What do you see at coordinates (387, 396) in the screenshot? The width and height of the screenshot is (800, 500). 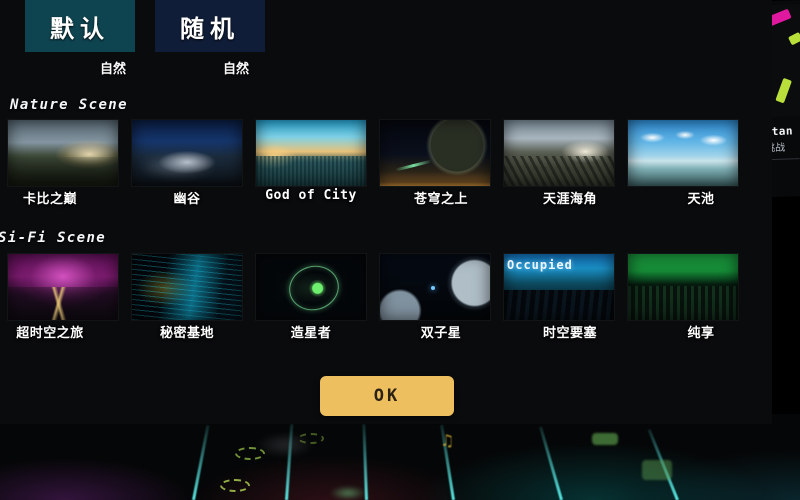 I see `ok-button: OK` at bounding box center [387, 396].